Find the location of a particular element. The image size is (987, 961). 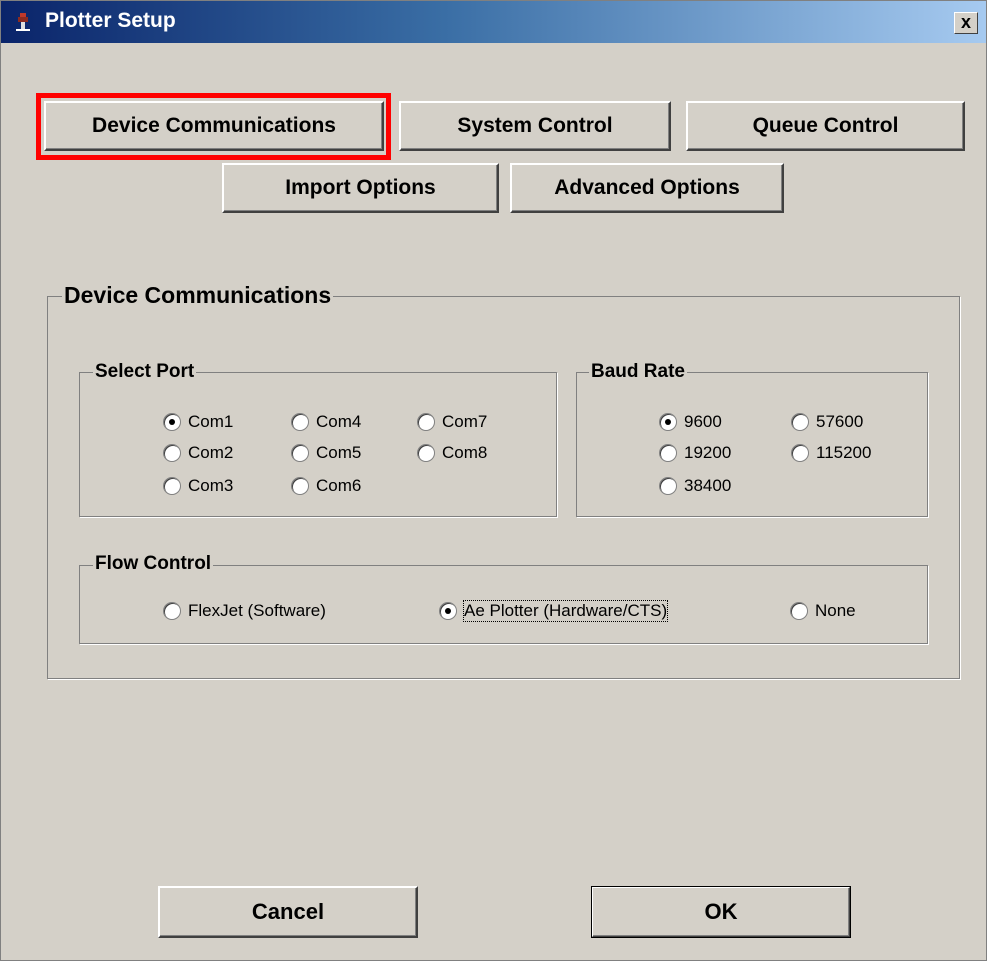

radio-baud-19200: 19200 is located at coordinates (695, 453).